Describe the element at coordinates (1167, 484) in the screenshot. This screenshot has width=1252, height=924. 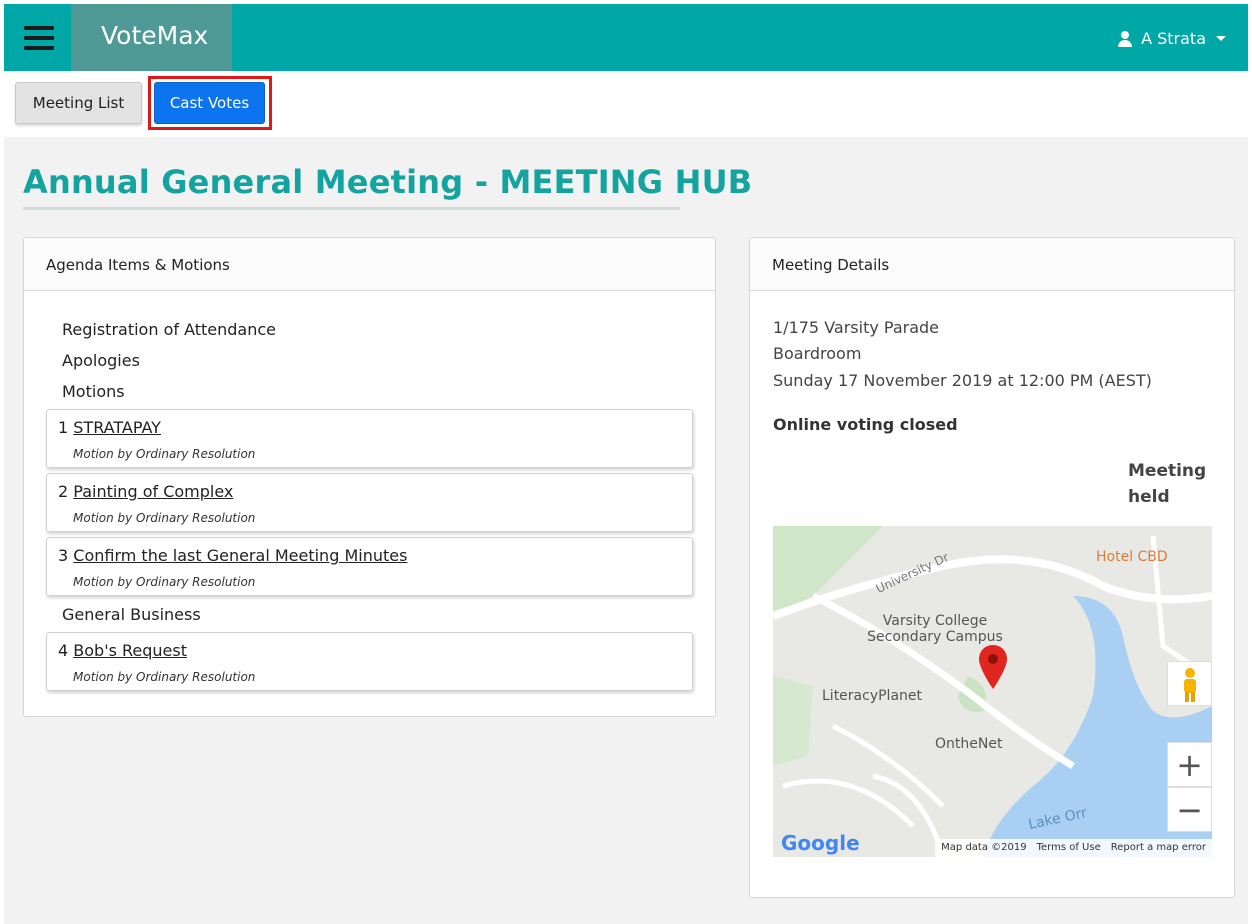
I see `meeting-status: Meeting held` at that location.